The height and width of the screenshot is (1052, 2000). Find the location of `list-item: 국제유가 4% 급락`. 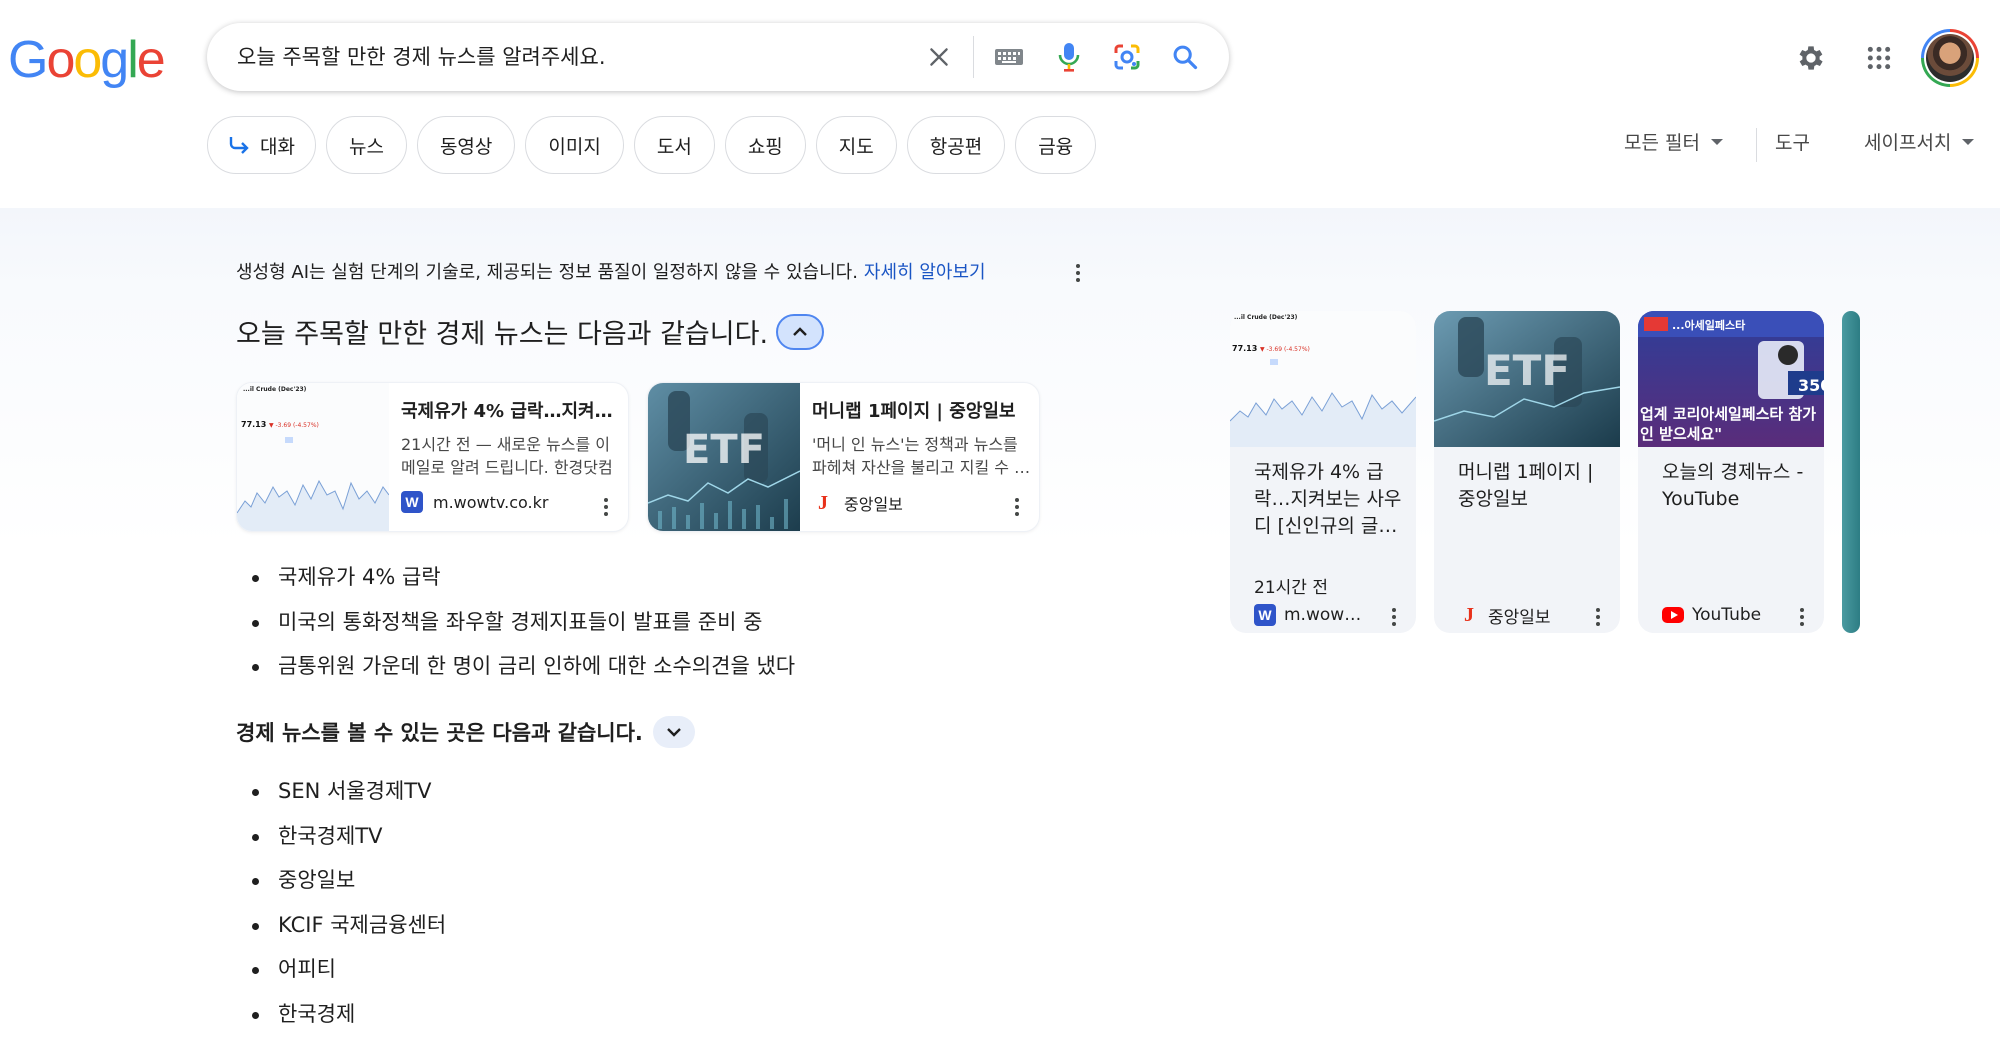

list-item: 국제유가 4% 급락 is located at coordinates (515, 577).